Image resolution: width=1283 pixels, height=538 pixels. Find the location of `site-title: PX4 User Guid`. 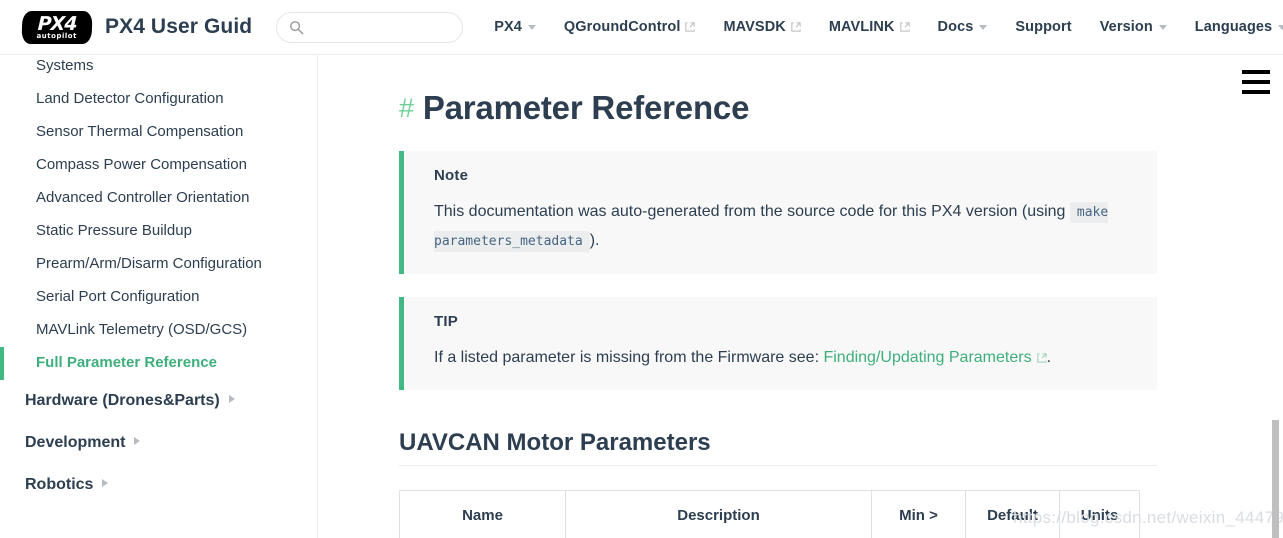

site-title: PX4 User Guid is located at coordinates (179, 26).